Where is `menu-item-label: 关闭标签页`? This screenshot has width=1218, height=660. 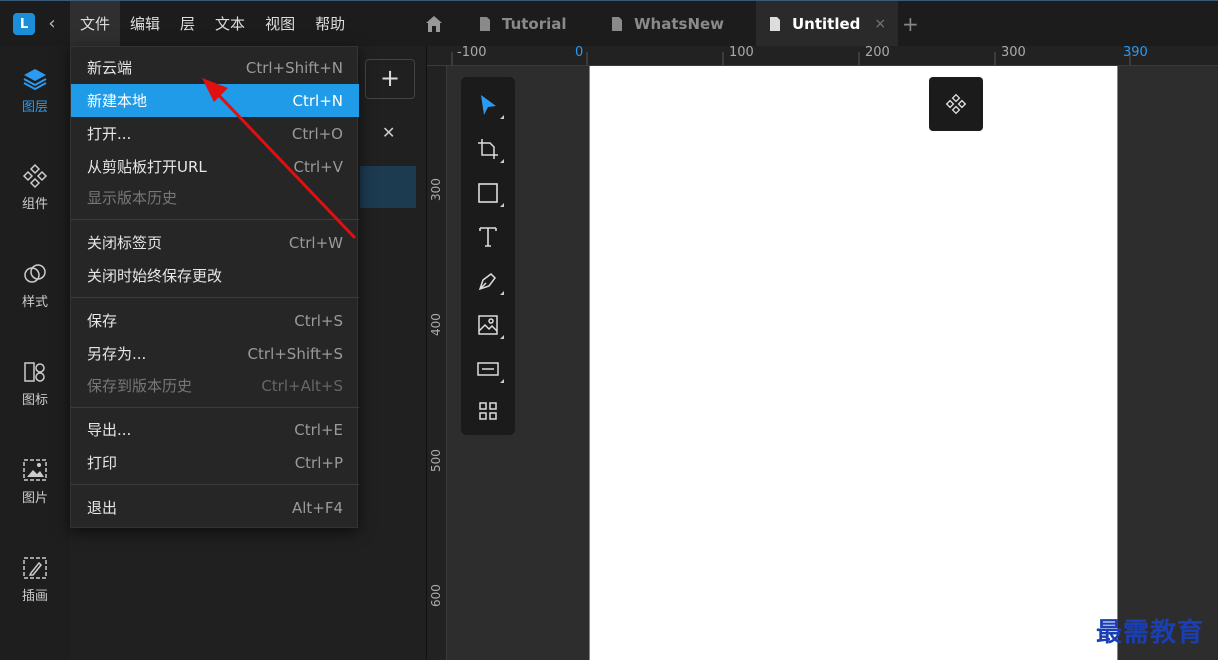 menu-item-label: 关闭标签页 is located at coordinates (125, 243).